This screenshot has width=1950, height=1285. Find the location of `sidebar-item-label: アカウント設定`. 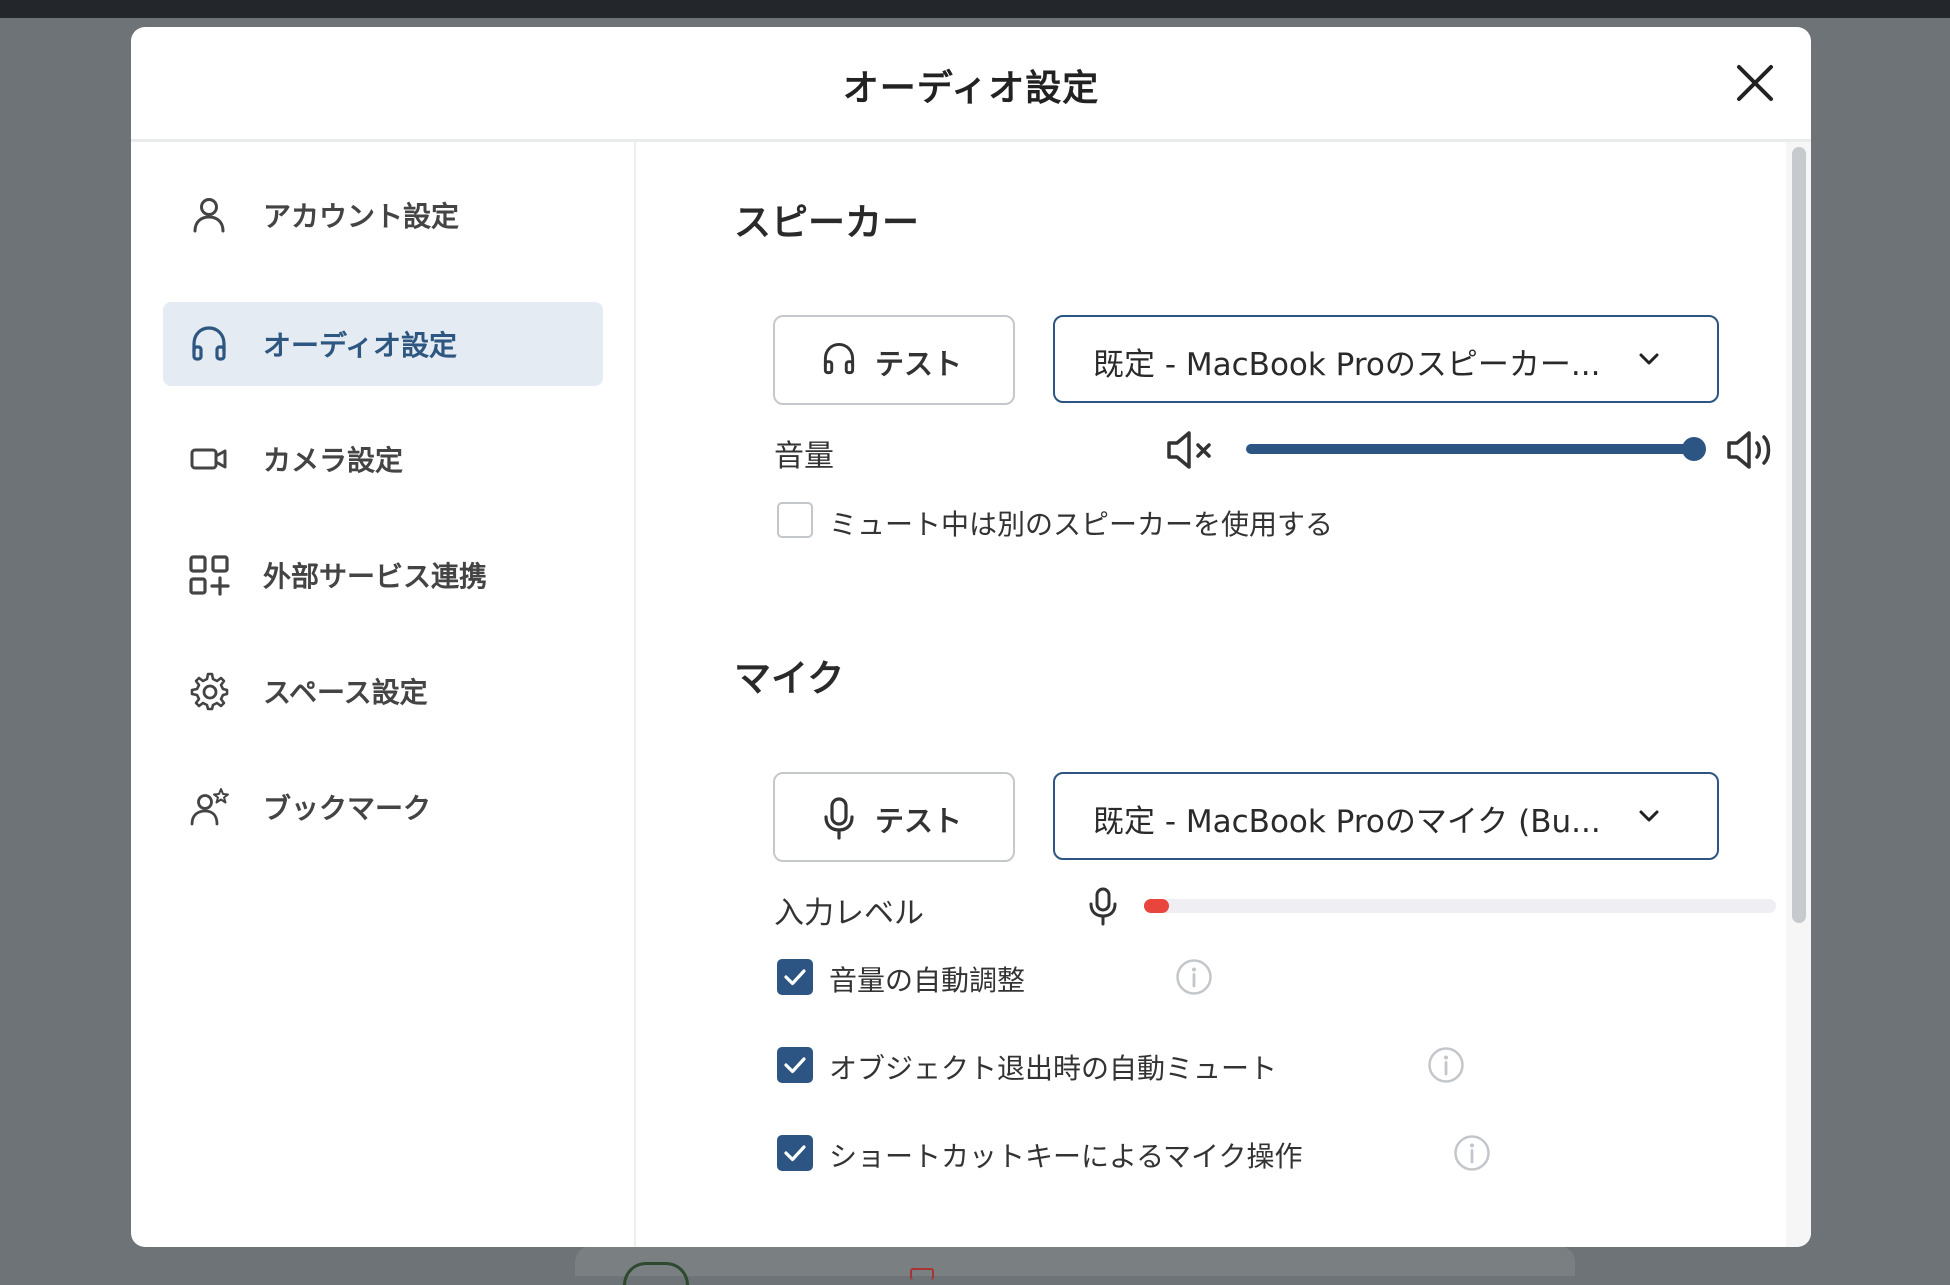

sidebar-item-label: アカウント設定 is located at coordinates (361, 216).